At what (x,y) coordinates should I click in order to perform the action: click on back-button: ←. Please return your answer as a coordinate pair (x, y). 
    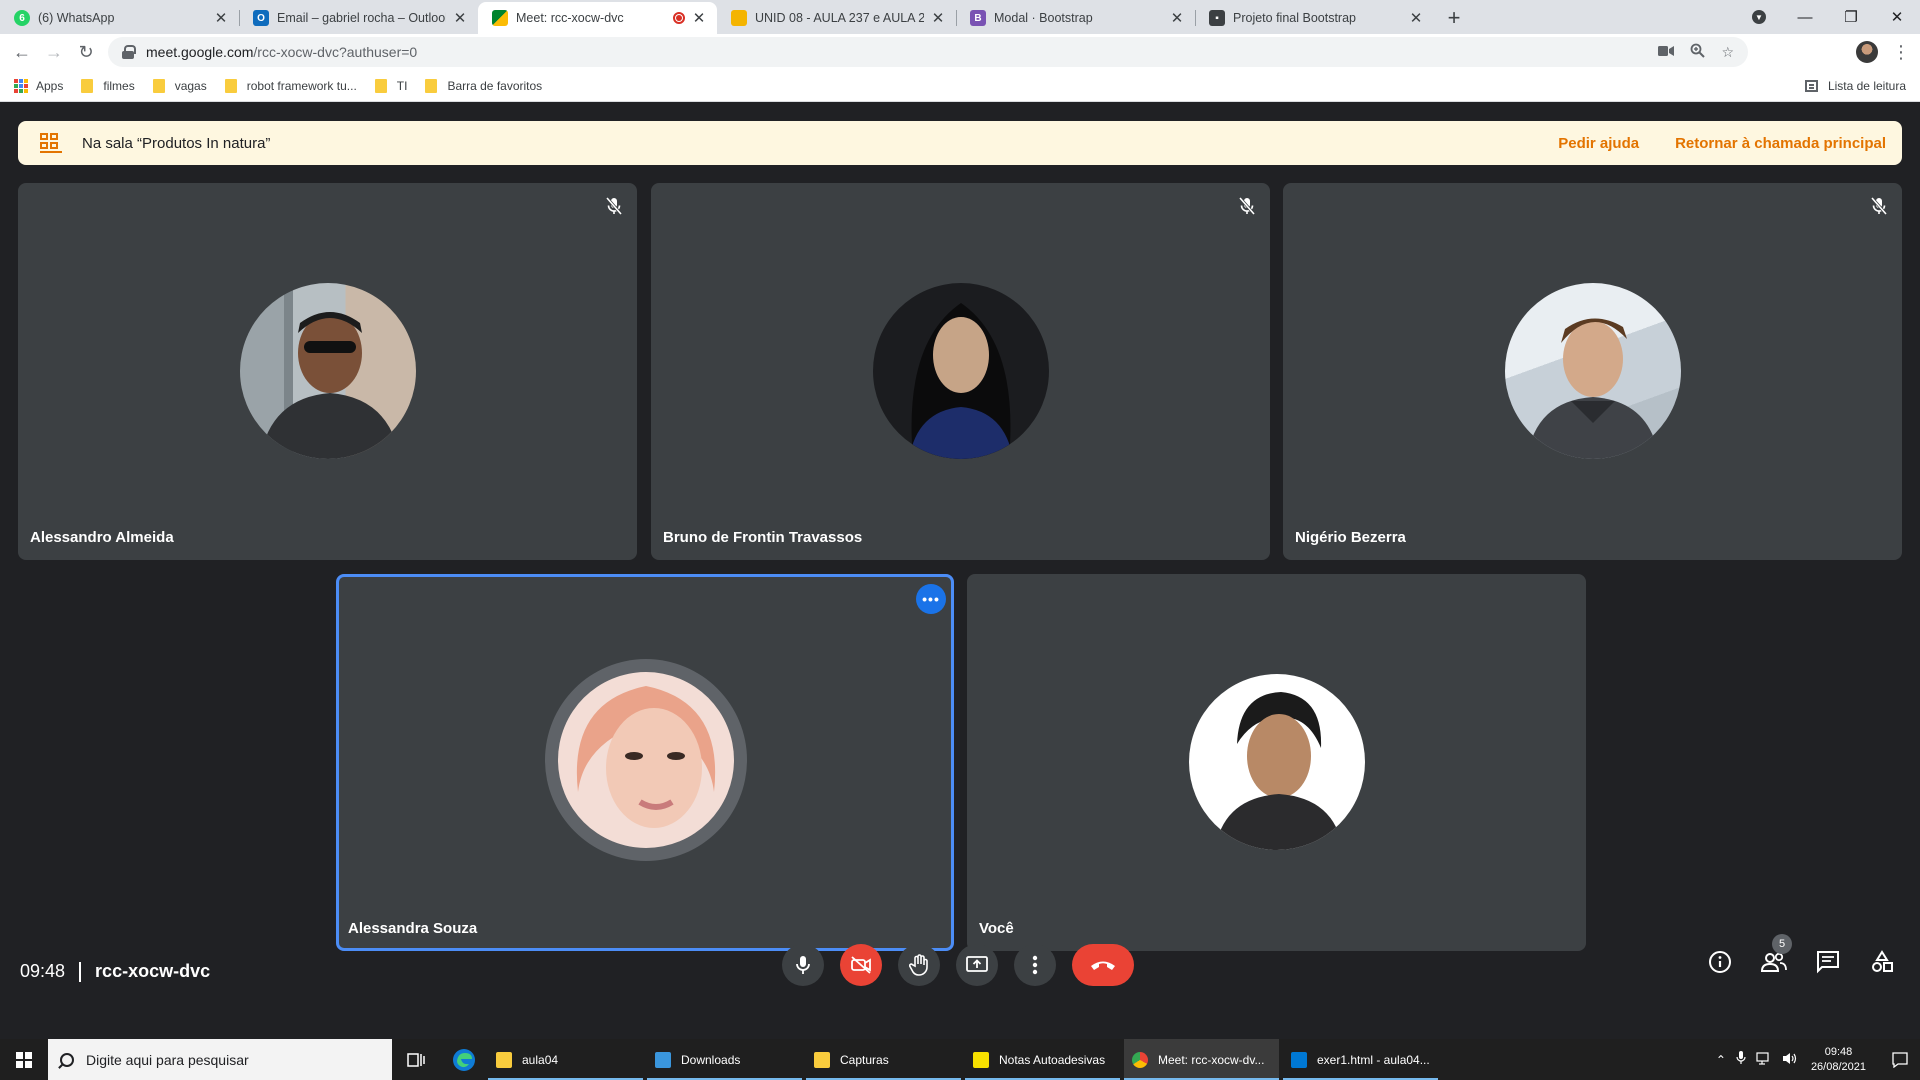
    Looking at the image, I should click on (22, 52).